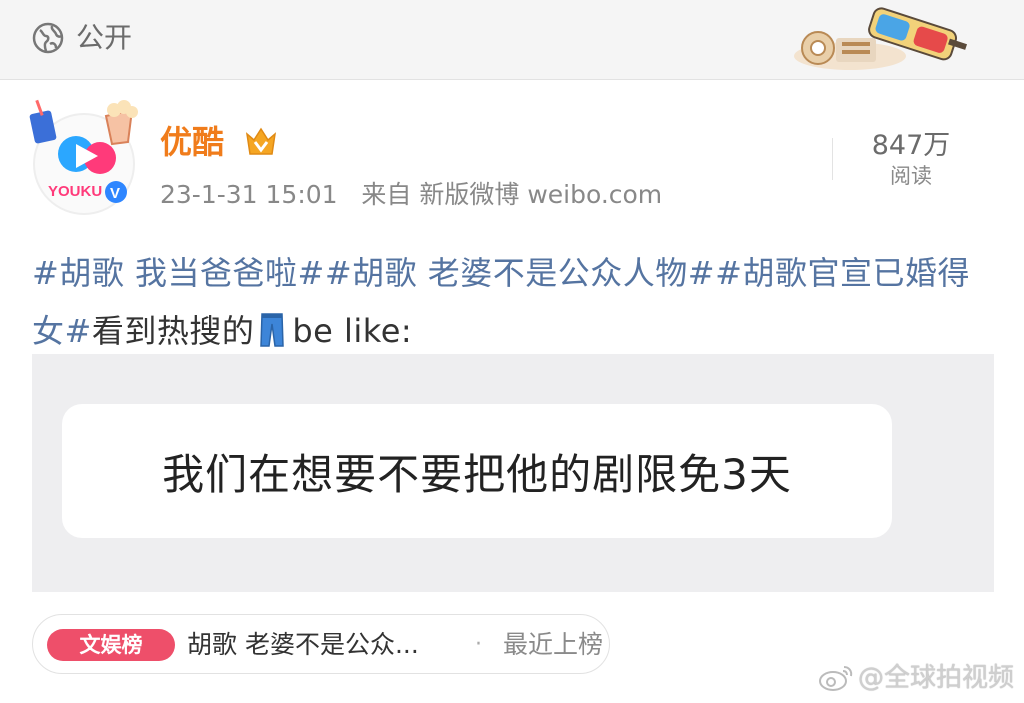 The width and height of the screenshot is (1024, 703). I want to click on post-body-text: 看到热搜的, so click(173, 331).